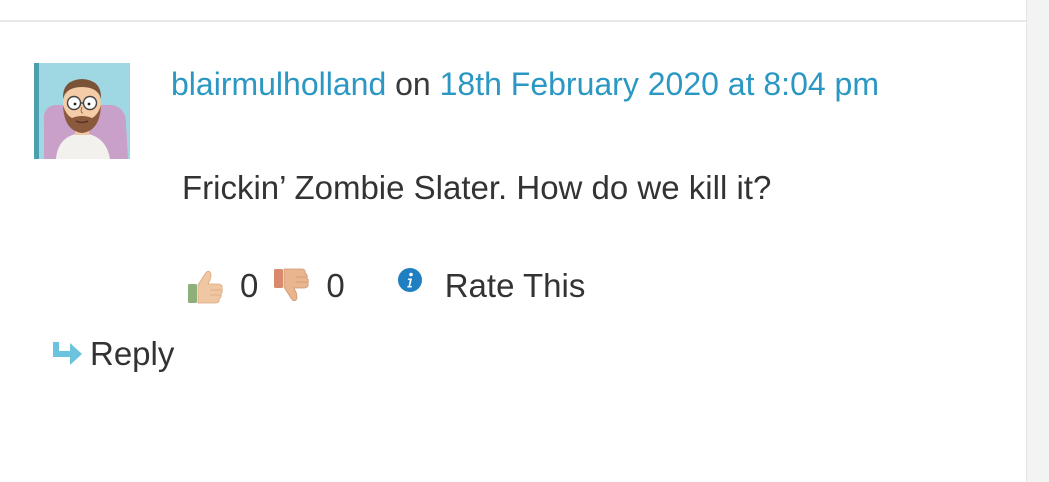 The height and width of the screenshot is (482, 1049). Describe the element at coordinates (132, 353) in the screenshot. I see `reply-label: Reply` at that location.